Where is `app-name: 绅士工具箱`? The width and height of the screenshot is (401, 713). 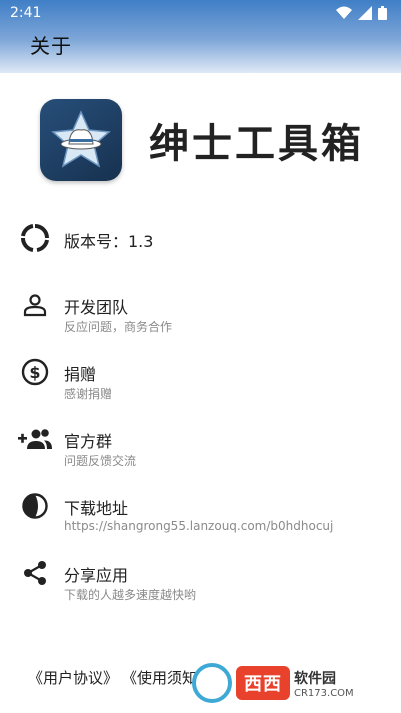
app-name: 绅士工具箱 is located at coordinates (256, 144).